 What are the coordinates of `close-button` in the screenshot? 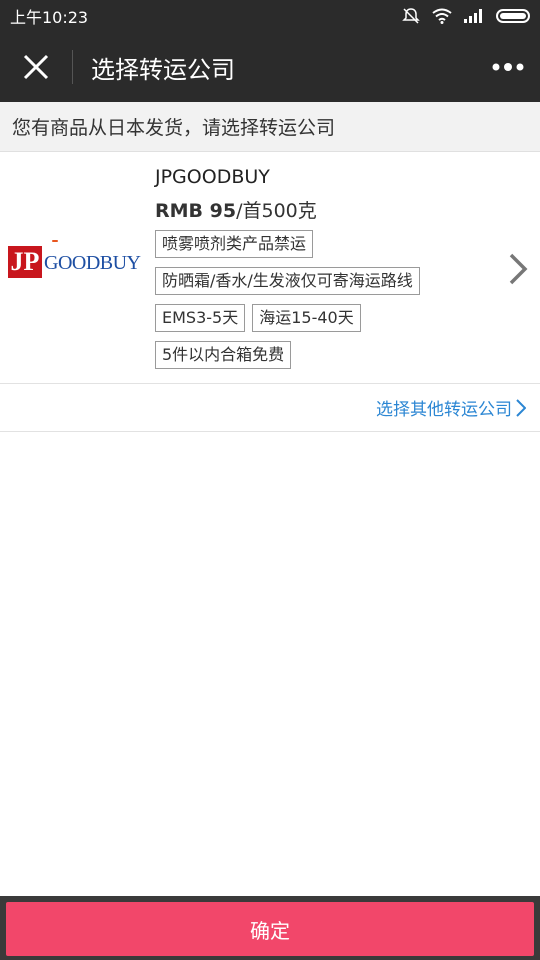 It's located at (36, 67).